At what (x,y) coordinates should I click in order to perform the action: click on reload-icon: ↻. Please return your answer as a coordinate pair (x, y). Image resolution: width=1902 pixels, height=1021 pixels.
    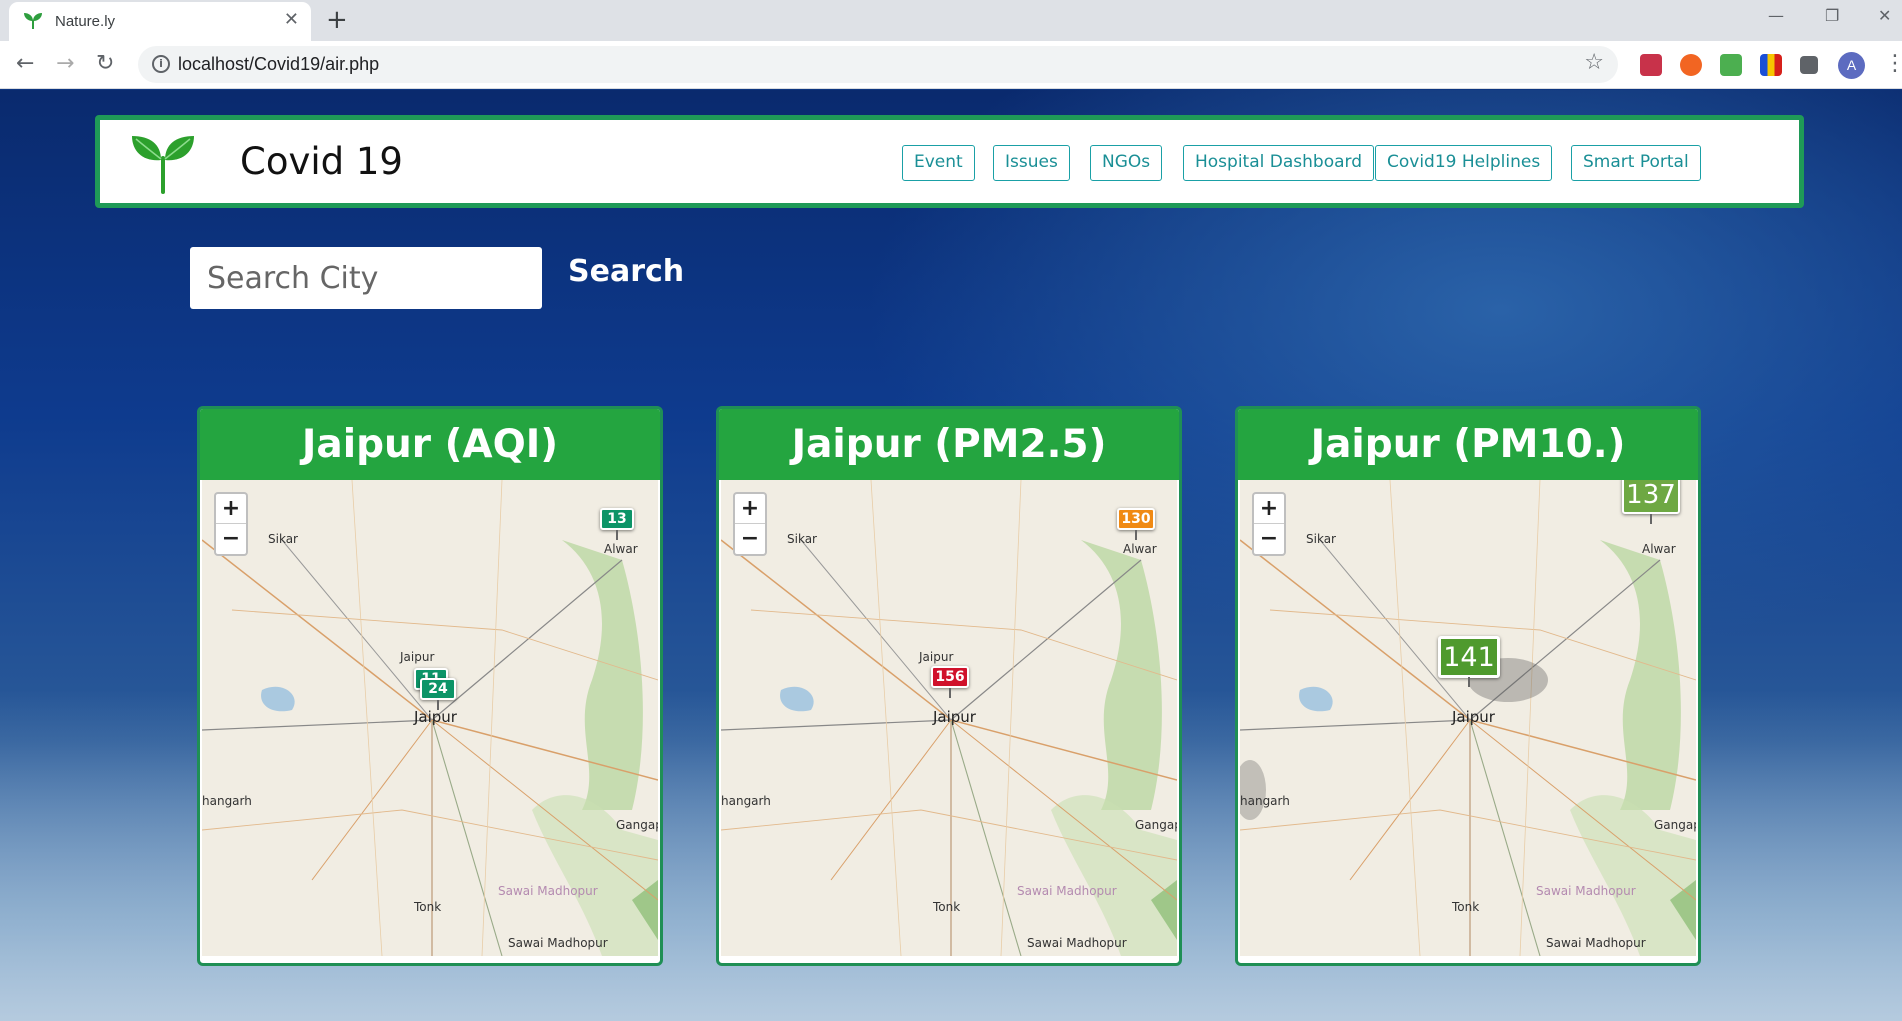
    Looking at the image, I should click on (105, 64).